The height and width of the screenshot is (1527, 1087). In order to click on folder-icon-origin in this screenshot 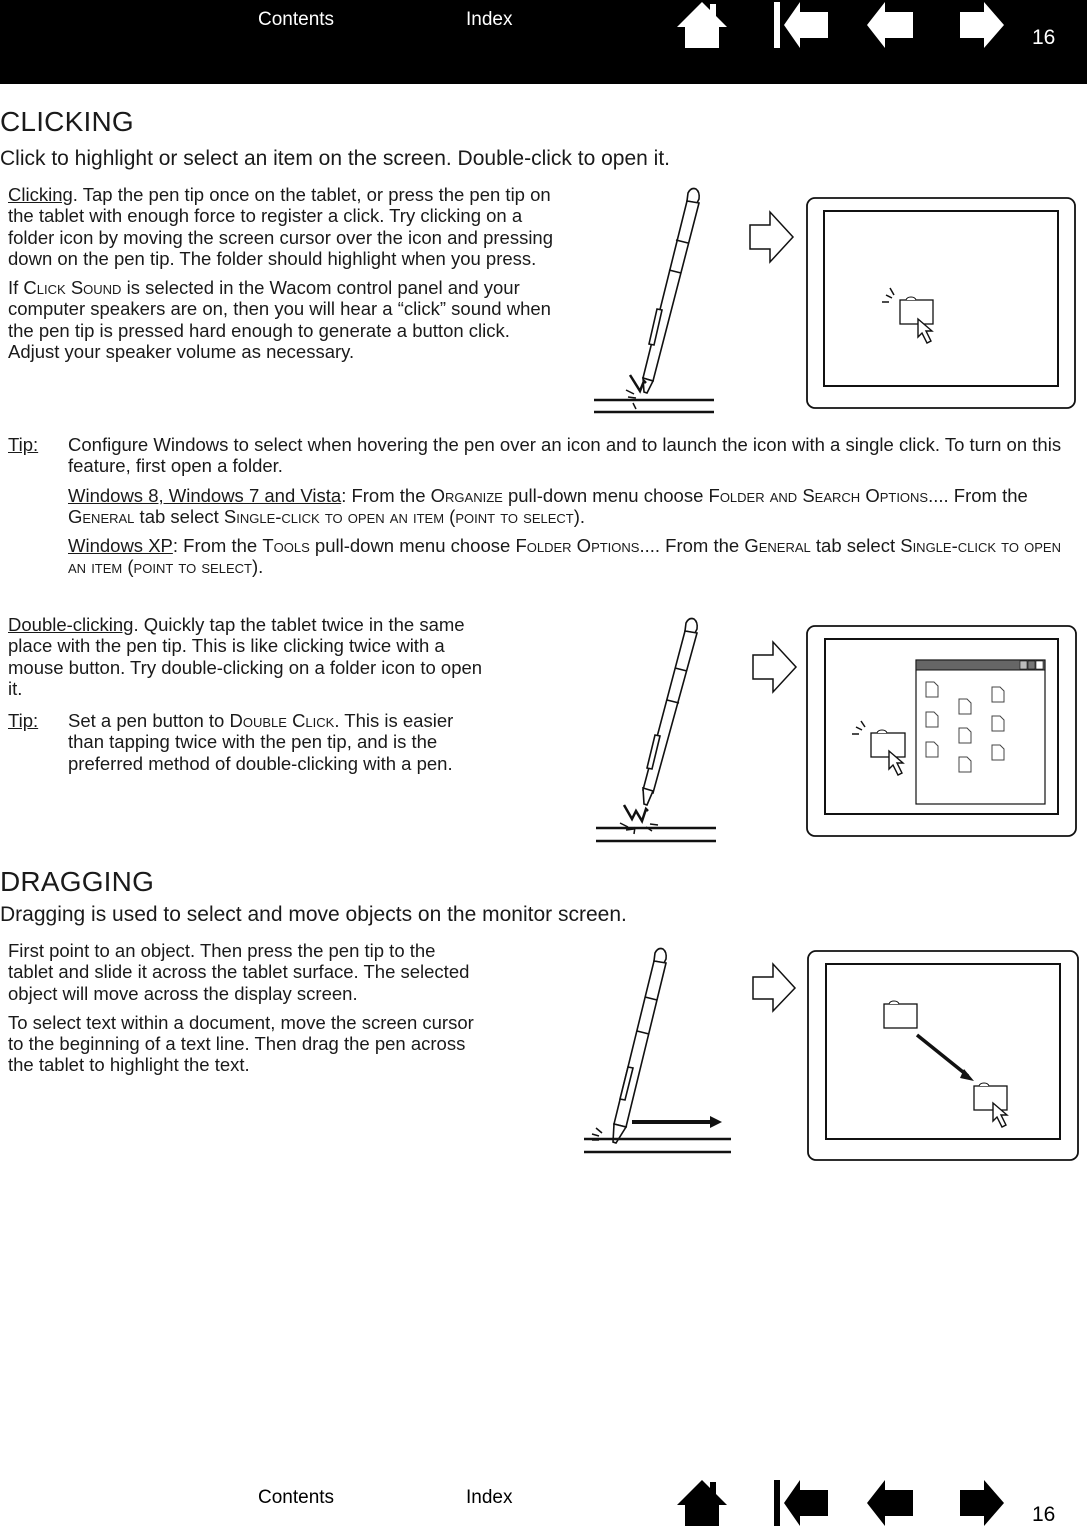, I will do `click(900, 1014)`.